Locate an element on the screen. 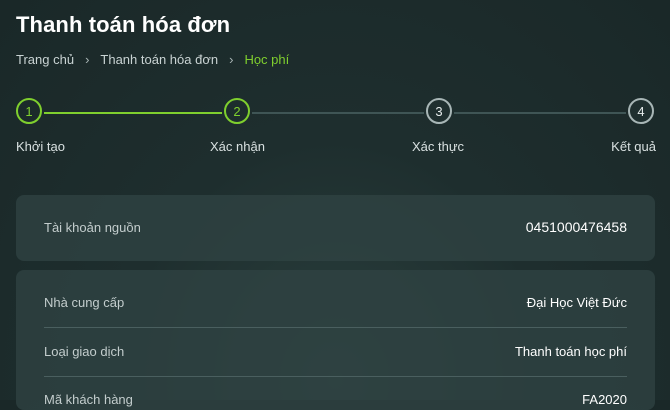  step-3-label: Xác thực is located at coordinates (438, 146).